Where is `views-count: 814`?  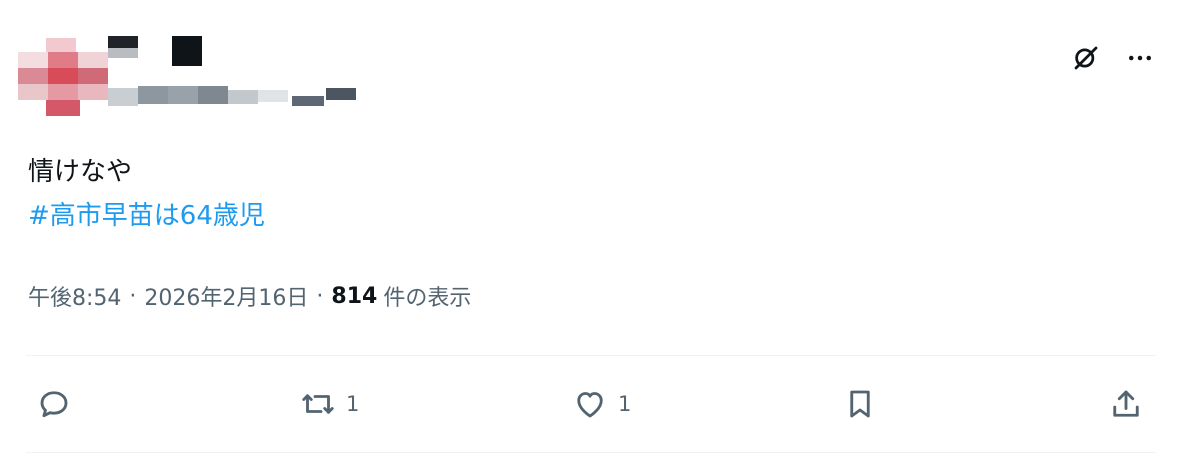
views-count: 814 is located at coordinates (354, 296).